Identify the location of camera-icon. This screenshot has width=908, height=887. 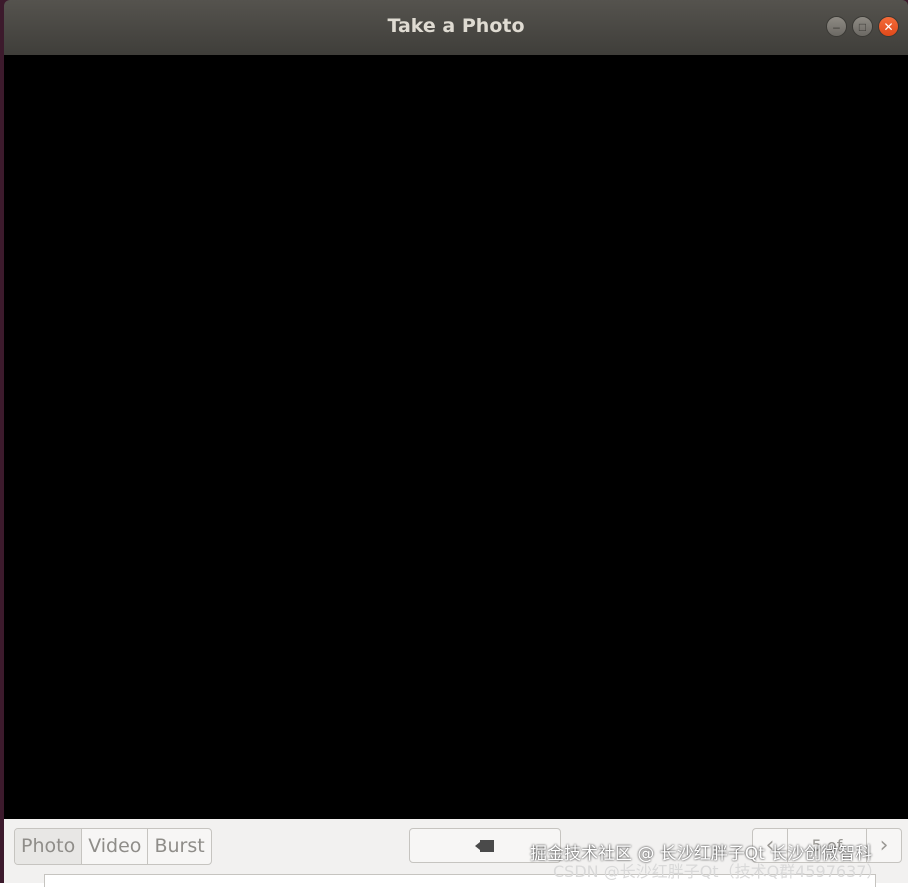
(485, 846).